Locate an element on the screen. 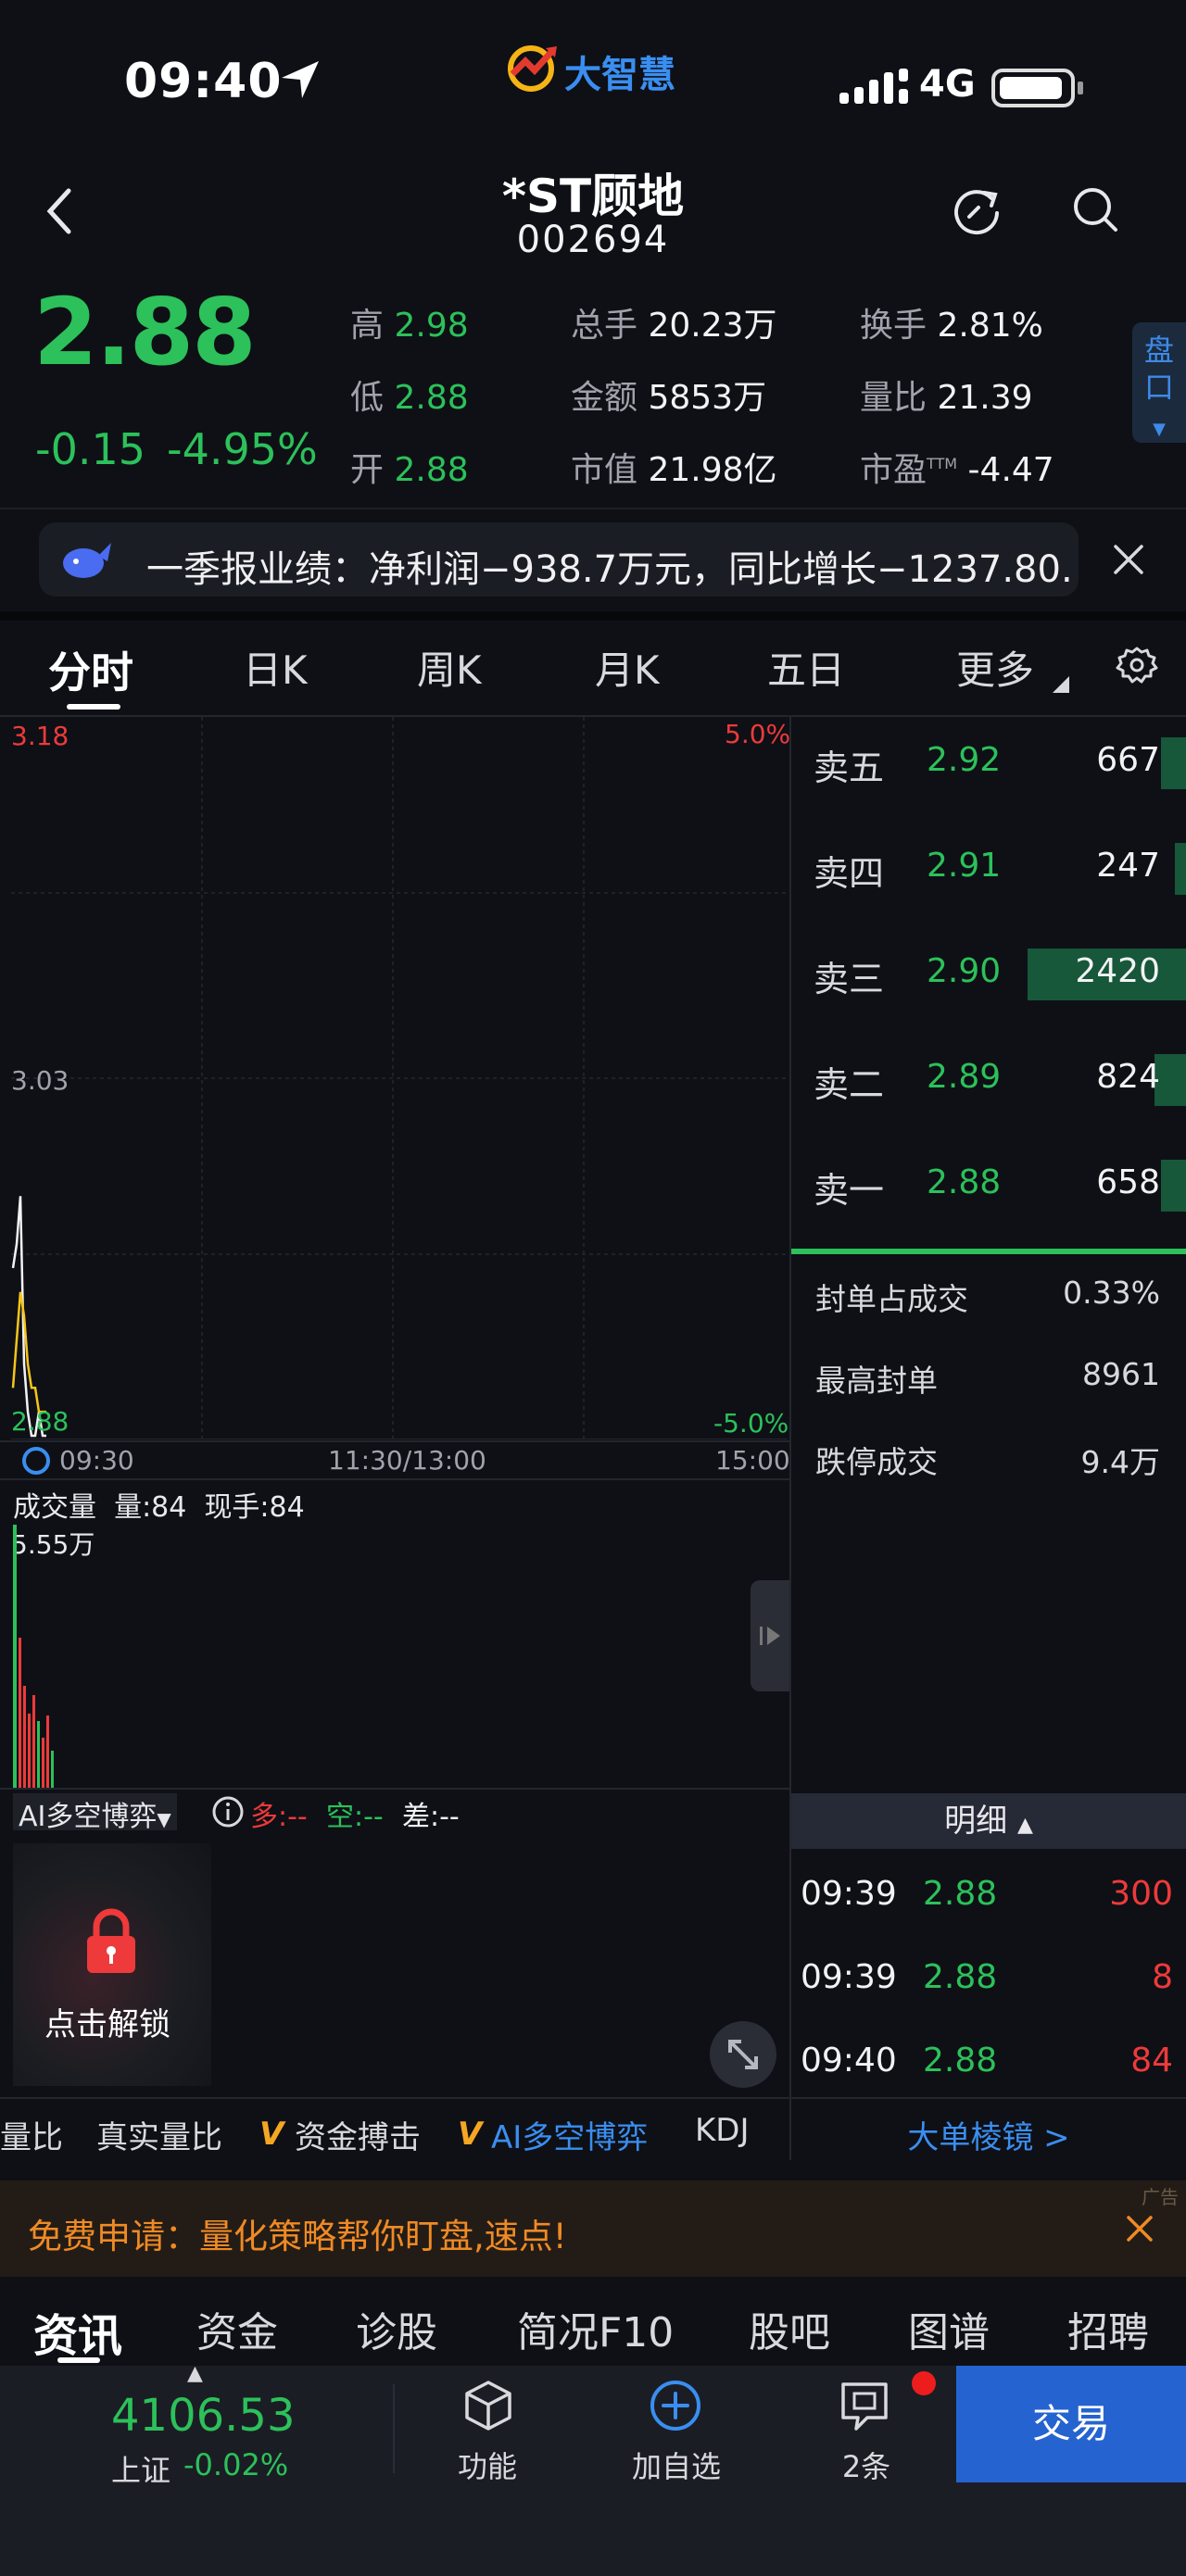 Image resolution: width=1186 pixels, height=2576 pixels. tab-monthly-k: 月K is located at coordinates (627, 667).